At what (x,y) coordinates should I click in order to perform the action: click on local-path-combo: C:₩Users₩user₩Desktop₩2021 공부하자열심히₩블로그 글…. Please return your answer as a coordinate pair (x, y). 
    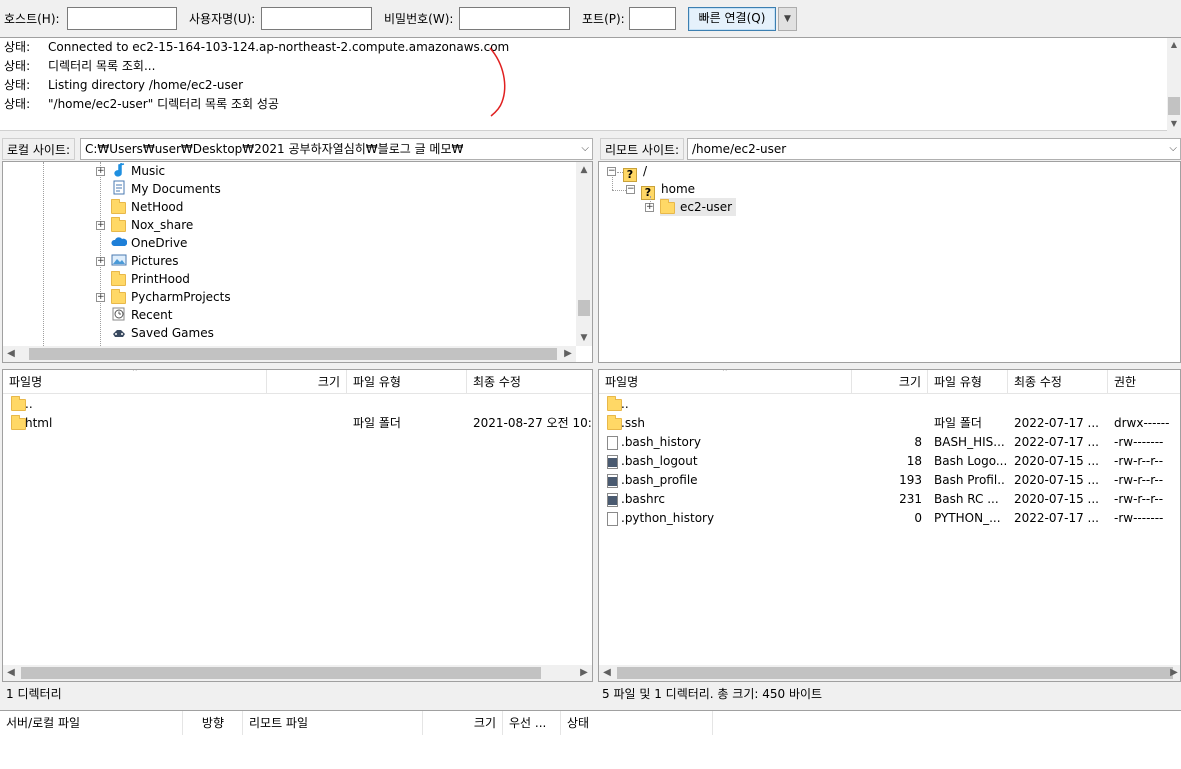
    Looking at the image, I should click on (336, 149).